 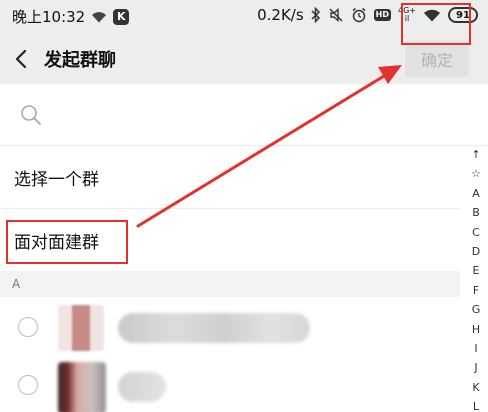 I want to click on section-header: A, so click(x=230, y=284).